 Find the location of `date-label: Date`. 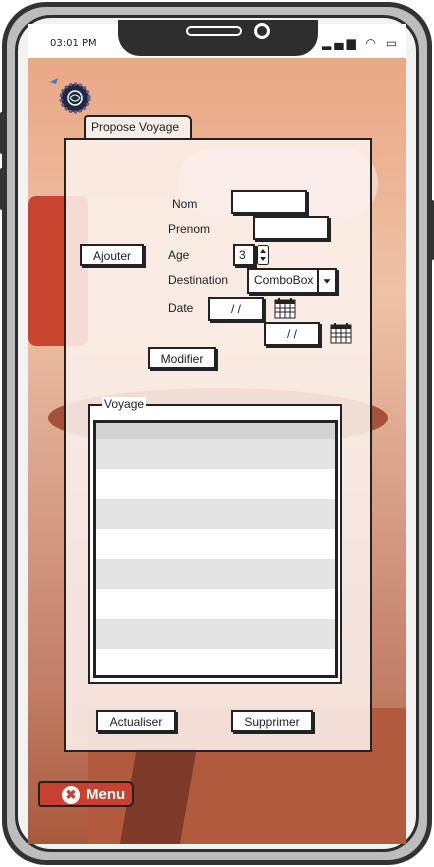

date-label: Date is located at coordinates (181, 308).